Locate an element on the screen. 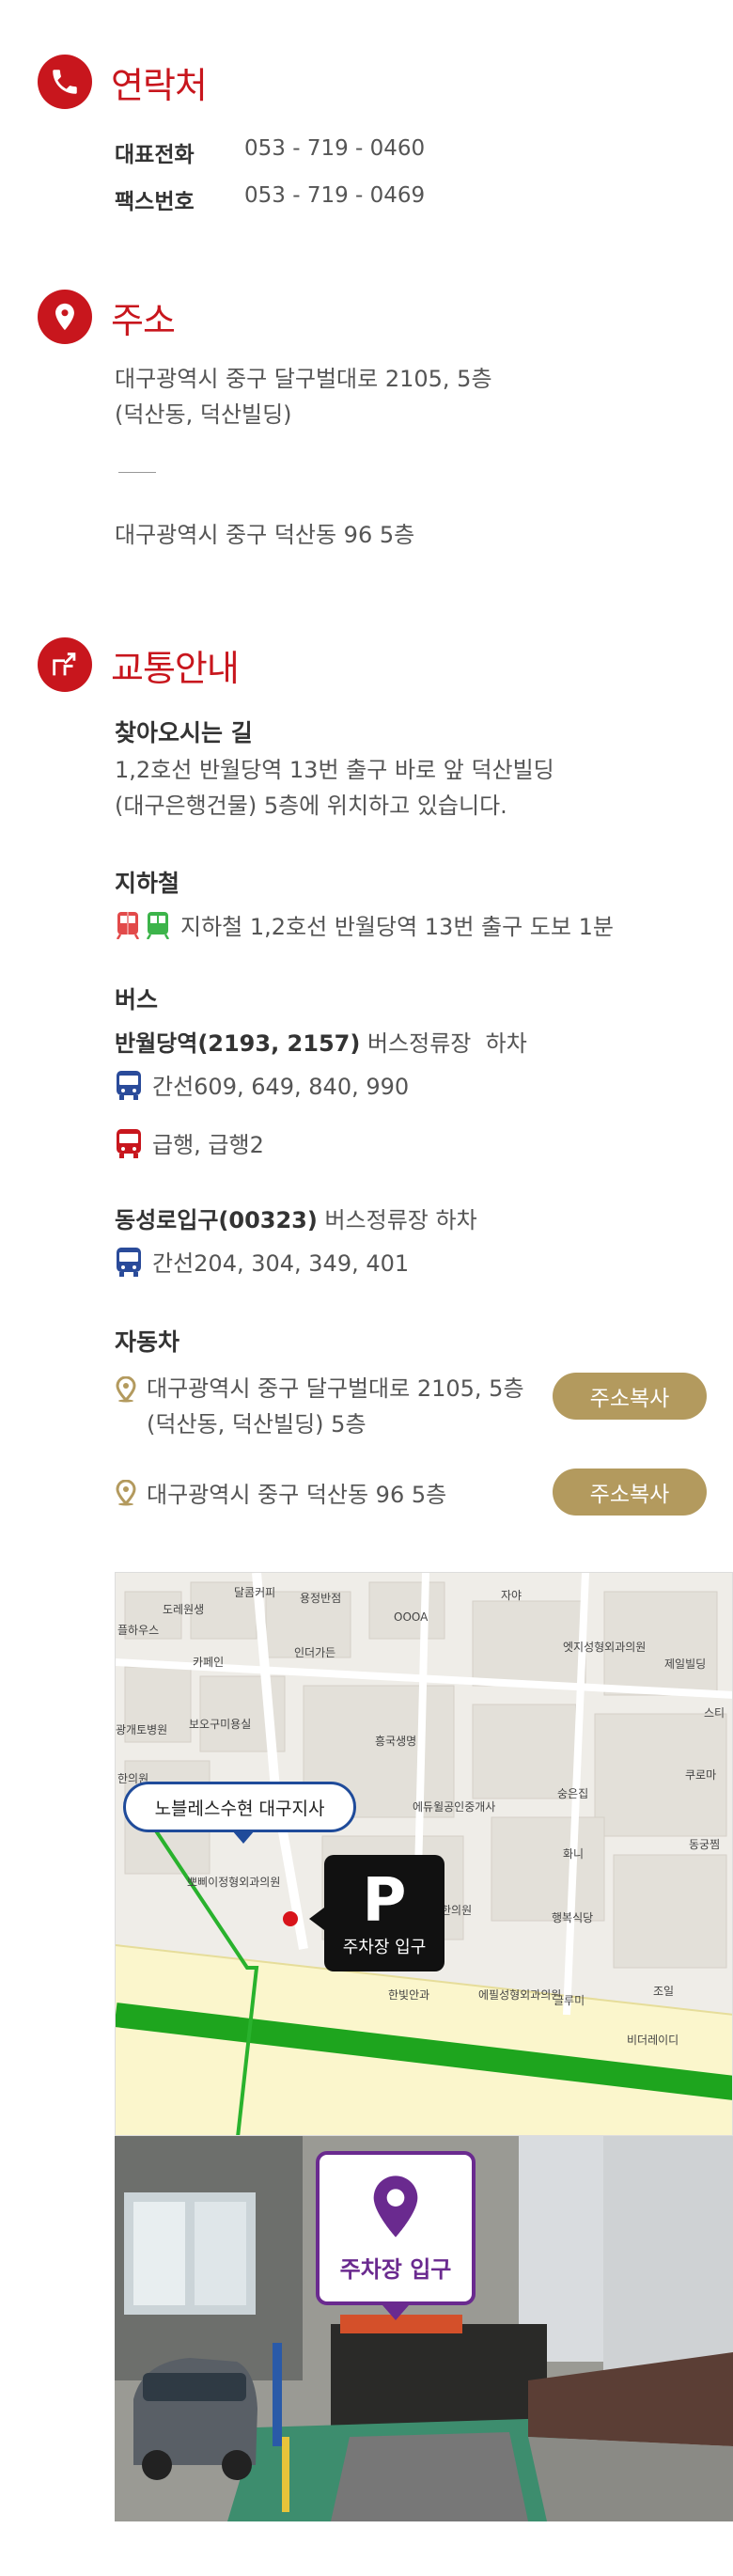 This screenshot has height=2576, width=733. map-label: 달콤커피 is located at coordinates (255, 1593).